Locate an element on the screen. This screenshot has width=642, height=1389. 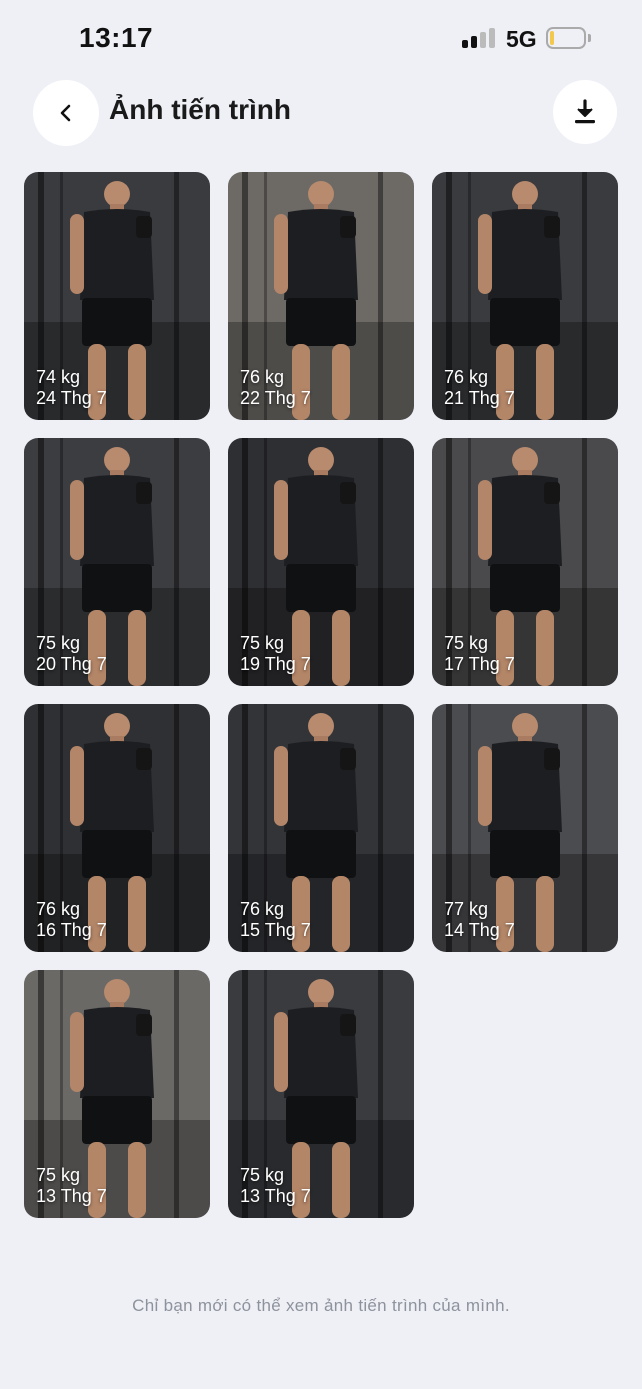
progress-photo-card: 75 kg 19 Thg 7 is located at coordinates (321, 562).